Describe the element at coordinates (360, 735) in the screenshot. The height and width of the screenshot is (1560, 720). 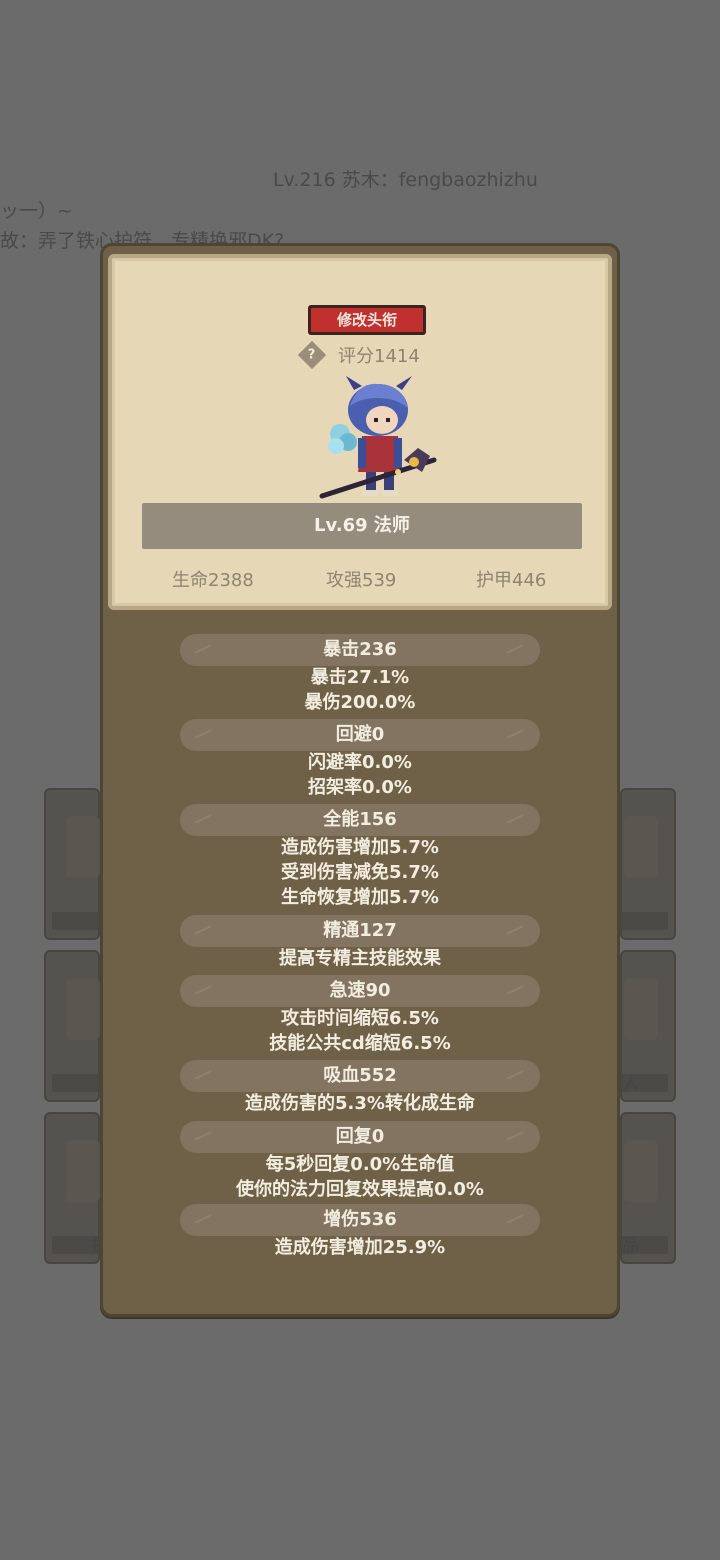
I see `stat-header-avoidance: 回避0` at that location.